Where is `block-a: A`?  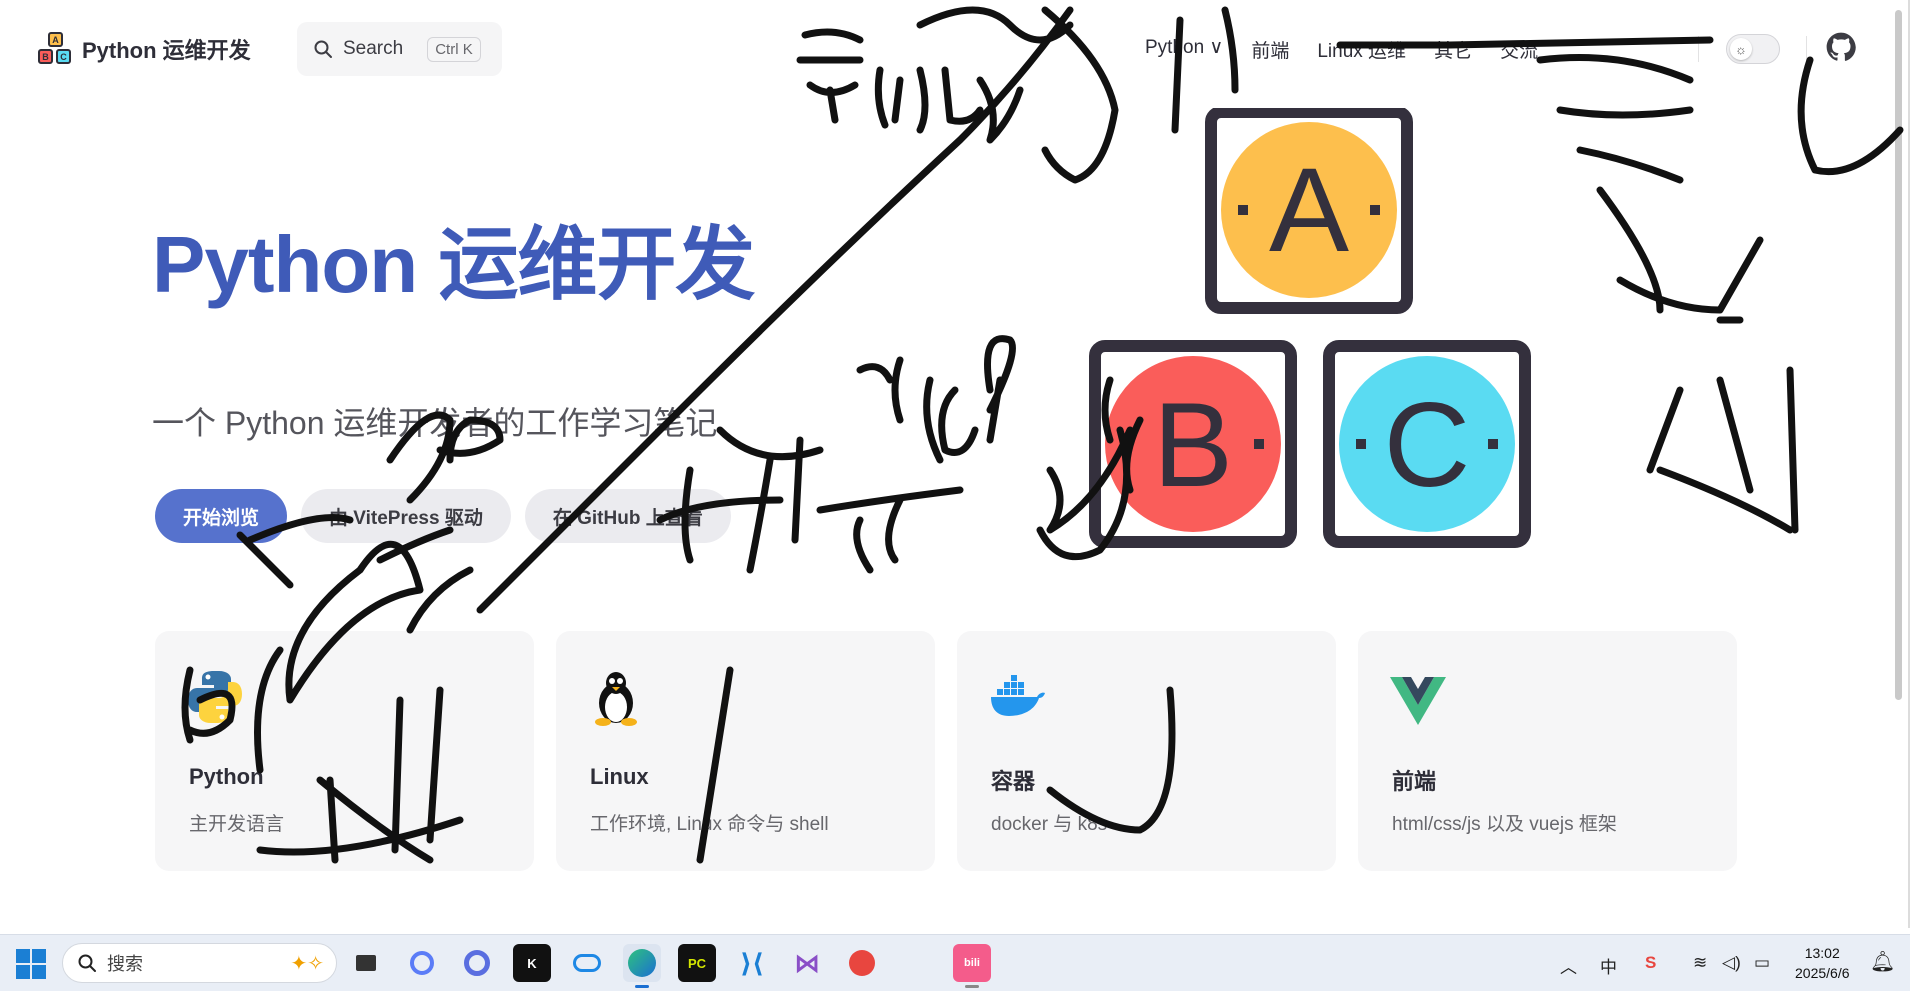 block-a: A is located at coordinates (1309, 211).